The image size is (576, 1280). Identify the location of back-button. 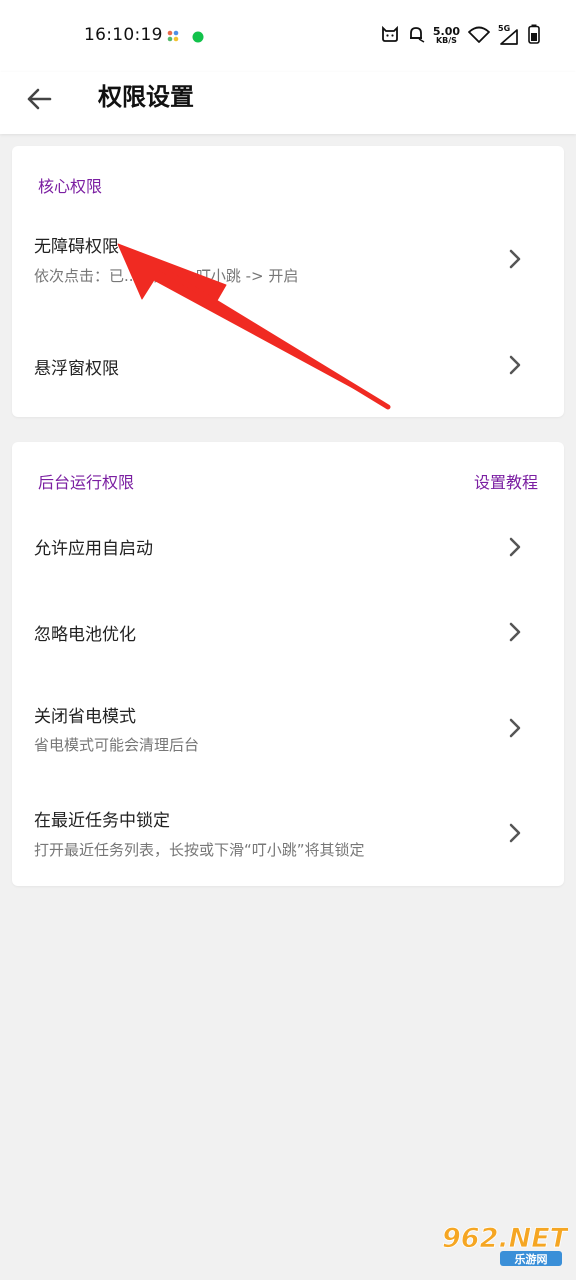
(39, 99).